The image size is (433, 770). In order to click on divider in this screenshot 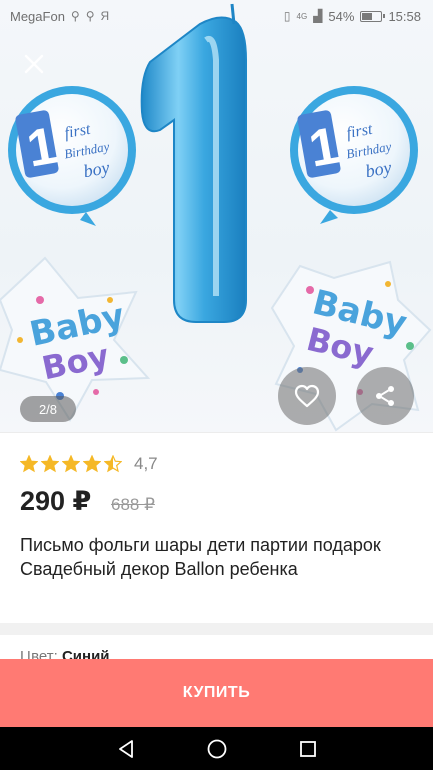, I will do `click(216, 432)`.